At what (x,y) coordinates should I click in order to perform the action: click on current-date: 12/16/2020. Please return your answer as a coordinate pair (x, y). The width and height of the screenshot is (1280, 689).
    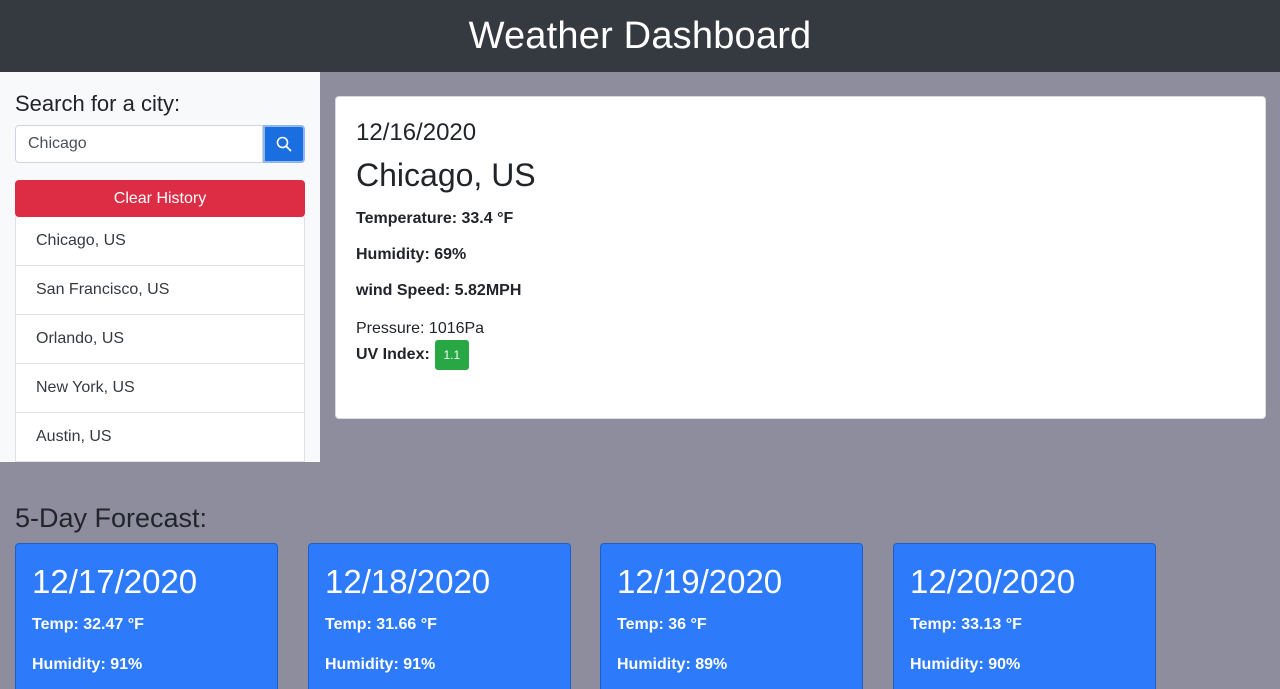
    Looking at the image, I should click on (416, 132).